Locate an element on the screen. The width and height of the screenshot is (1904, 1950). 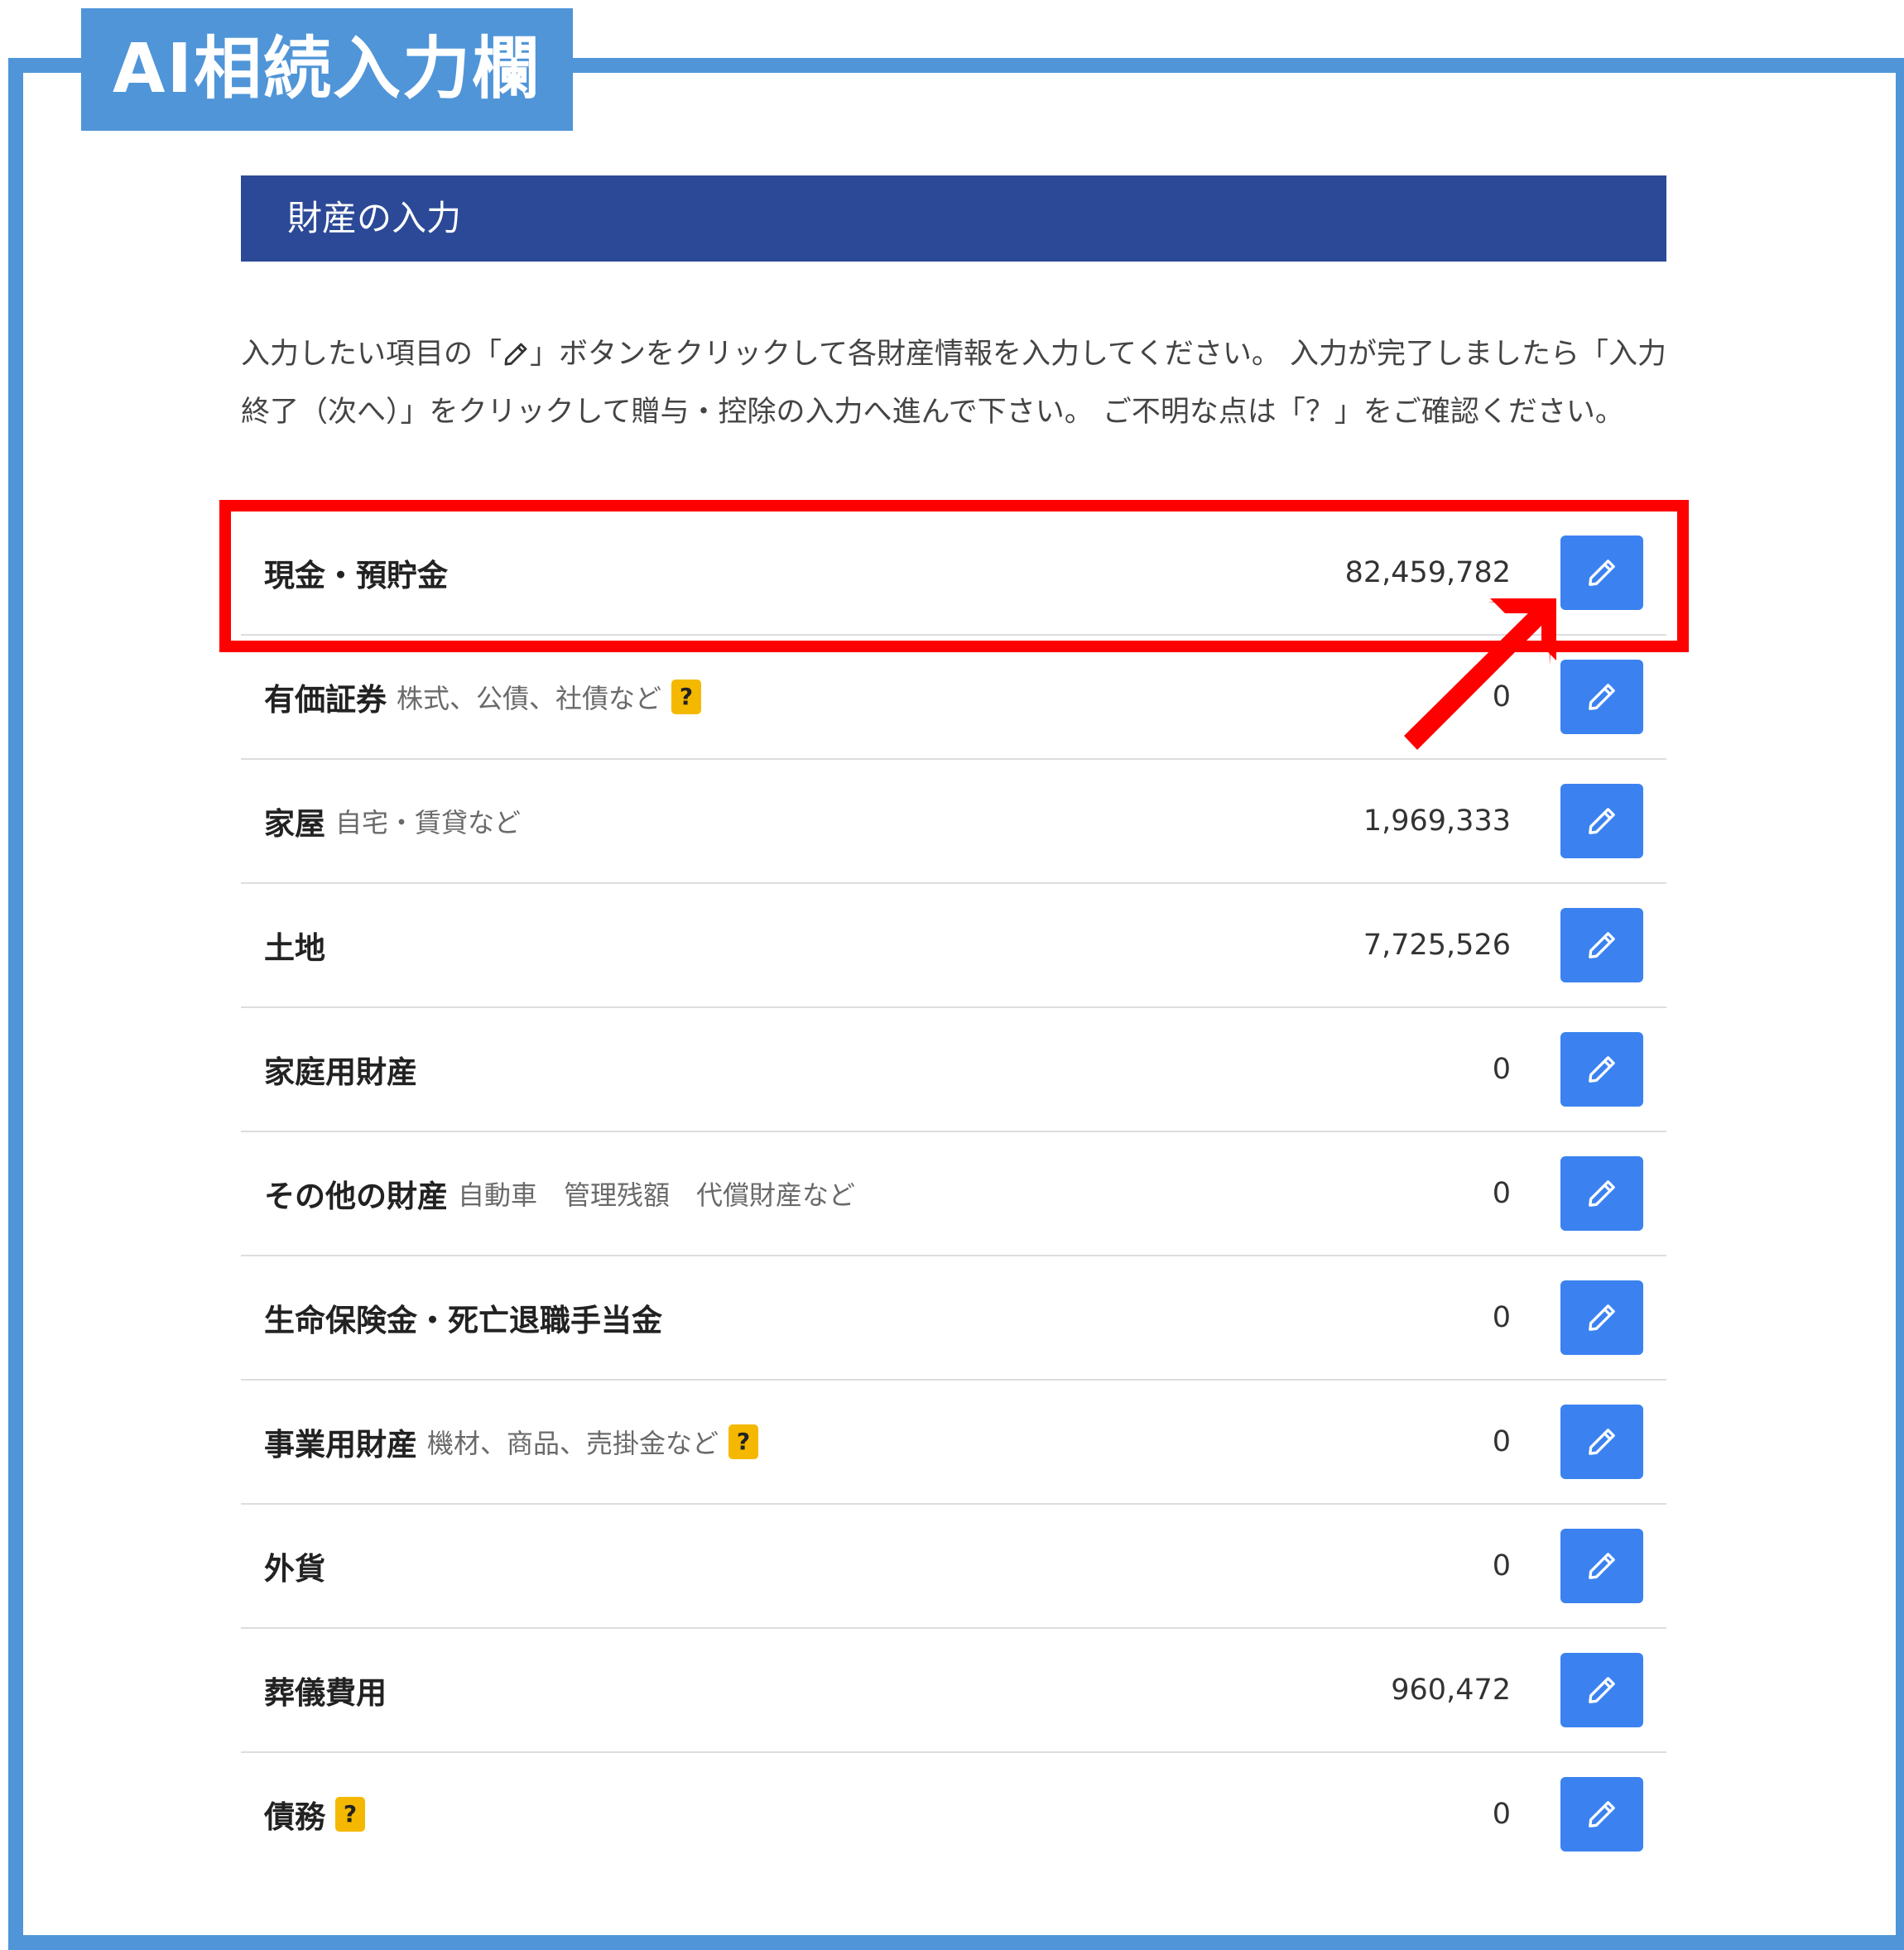
row-title: その他の財産 is located at coordinates (356, 1196).